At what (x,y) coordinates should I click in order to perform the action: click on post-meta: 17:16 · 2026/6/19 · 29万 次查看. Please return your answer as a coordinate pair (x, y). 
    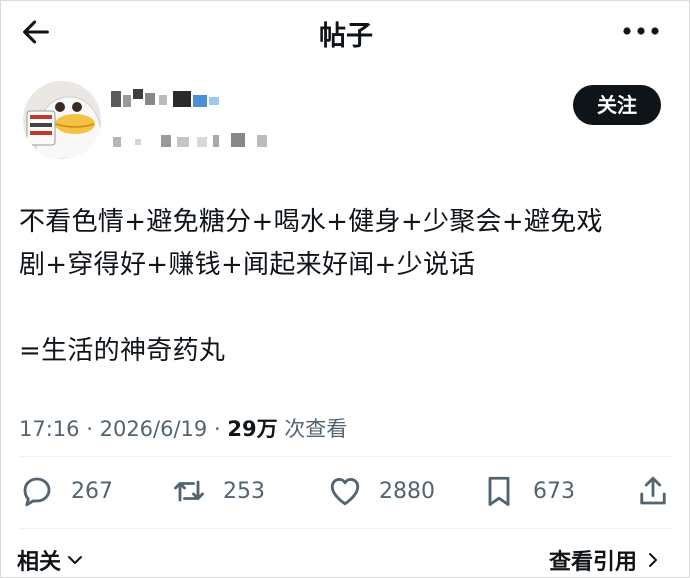
    Looking at the image, I should click on (183, 428).